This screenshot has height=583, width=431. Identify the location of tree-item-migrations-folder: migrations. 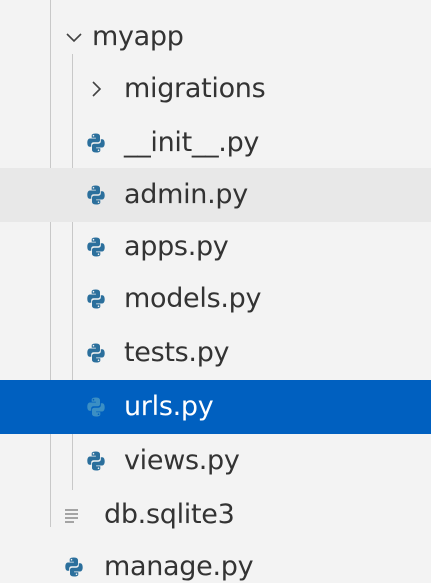
(215, 89).